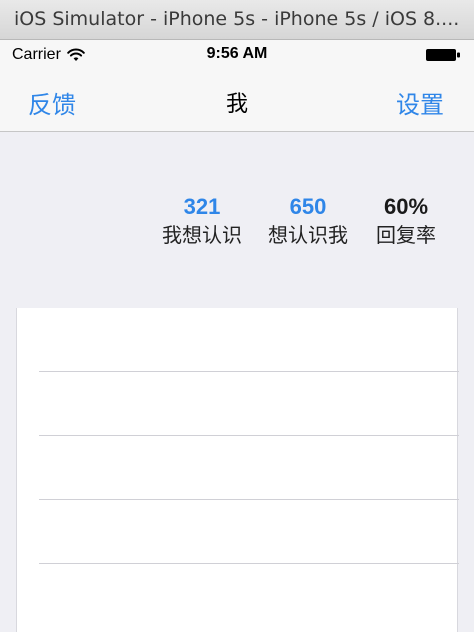  Describe the element at coordinates (308, 235) in the screenshot. I see `stat-label: 想认识我` at that location.